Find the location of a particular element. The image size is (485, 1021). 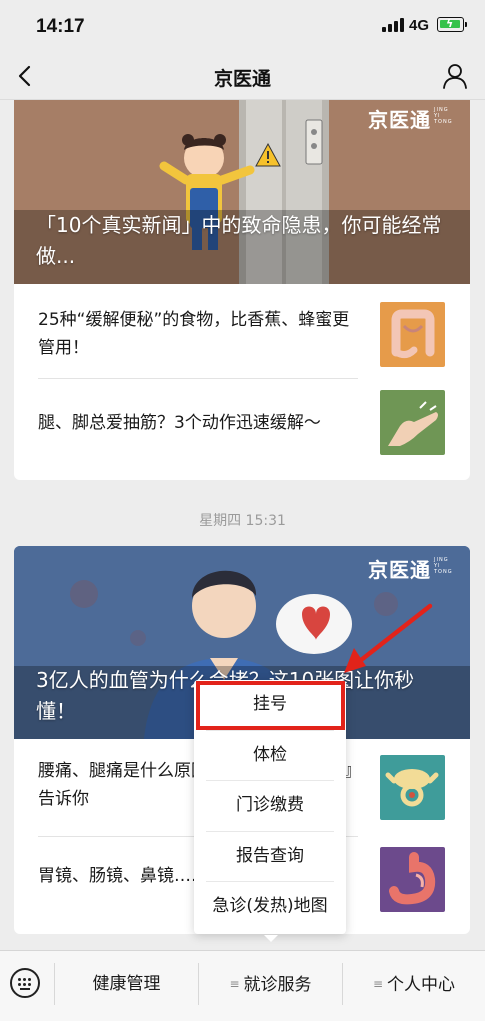

person-icon is located at coordinates (455, 76).